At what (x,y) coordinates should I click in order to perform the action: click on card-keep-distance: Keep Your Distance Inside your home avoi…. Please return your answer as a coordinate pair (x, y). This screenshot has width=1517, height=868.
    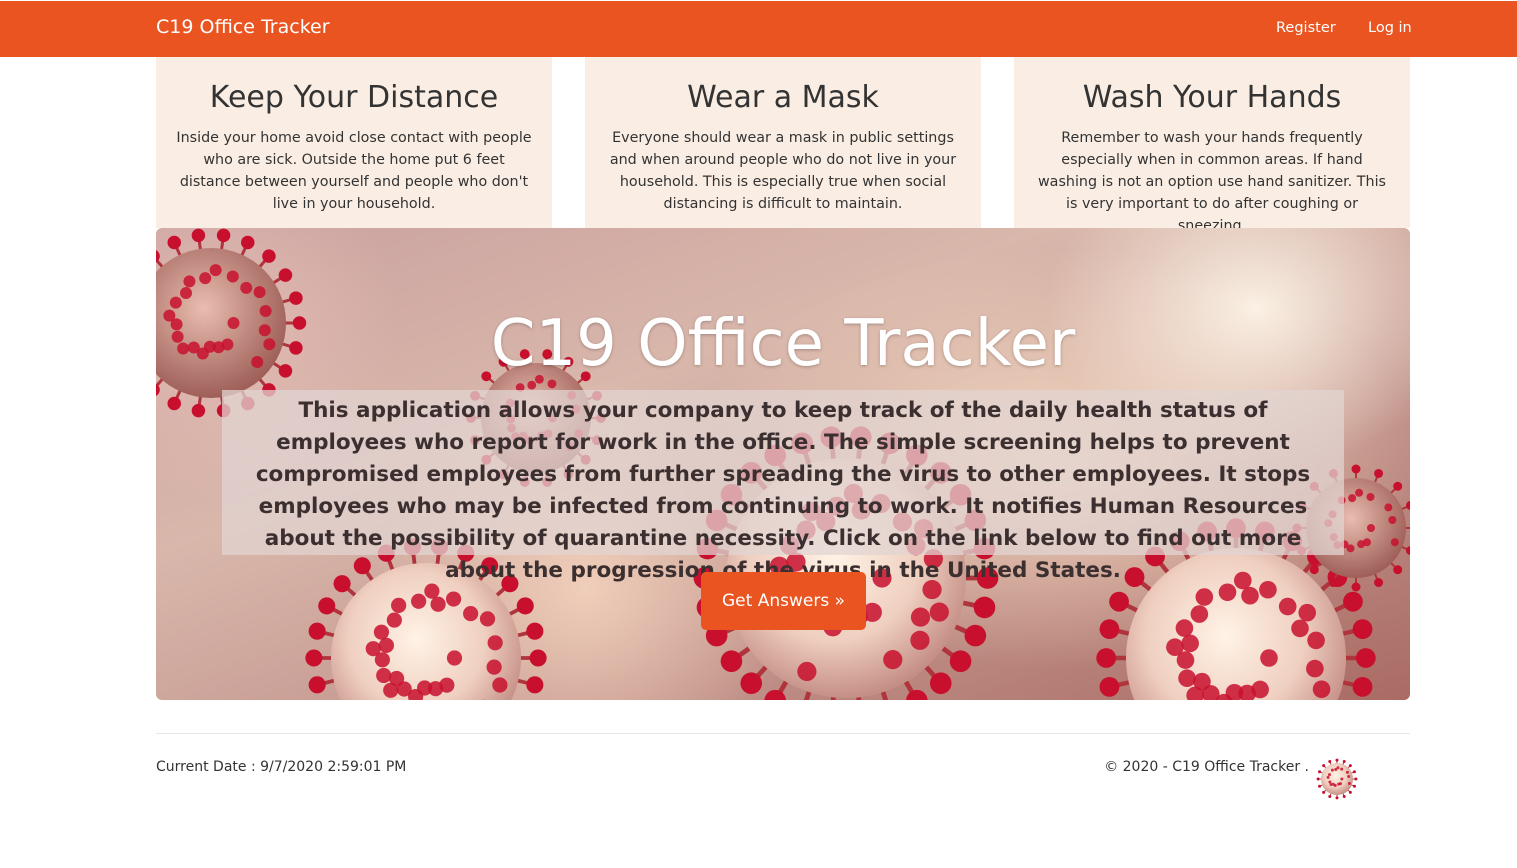
    Looking at the image, I should click on (354, 142).